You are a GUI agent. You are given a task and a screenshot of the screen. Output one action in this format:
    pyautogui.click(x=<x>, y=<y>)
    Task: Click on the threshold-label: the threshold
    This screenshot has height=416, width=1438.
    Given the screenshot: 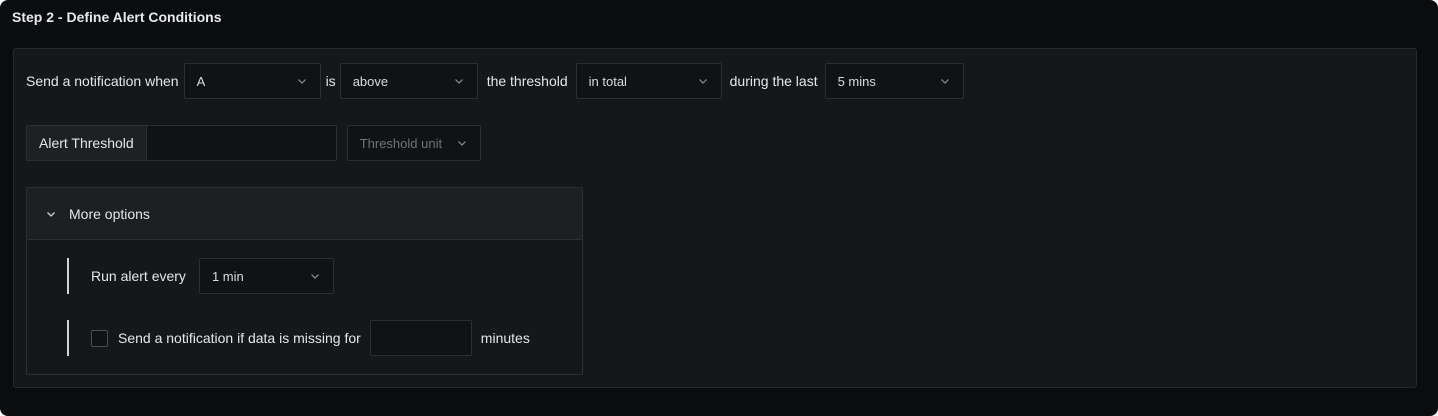 What is the action you would take?
    pyautogui.click(x=527, y=81)
    